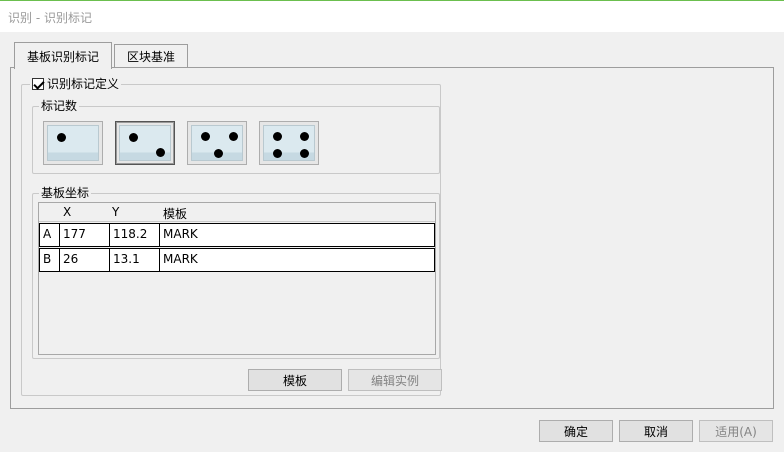 This screenshot has height=452, width=784. Describe the element at coordinates (576, 431) in the screenshot. I see `ok-button: 确定` at that location.